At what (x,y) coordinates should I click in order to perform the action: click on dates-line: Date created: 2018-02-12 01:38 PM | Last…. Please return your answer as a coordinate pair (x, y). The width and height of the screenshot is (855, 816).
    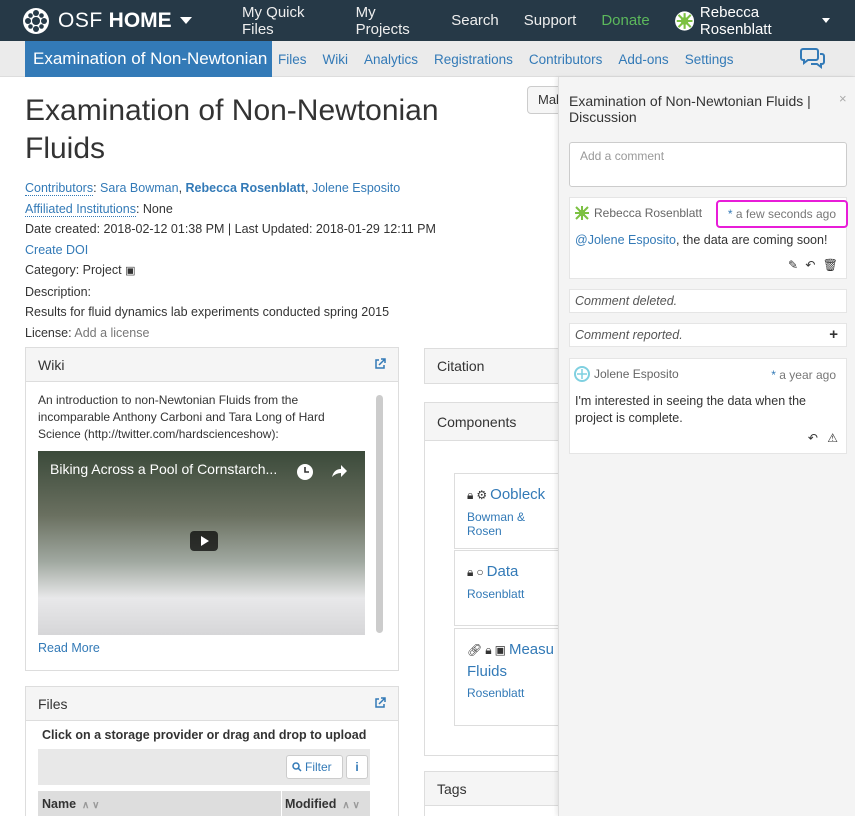
    Looking at the image, I should click on (292, 229).